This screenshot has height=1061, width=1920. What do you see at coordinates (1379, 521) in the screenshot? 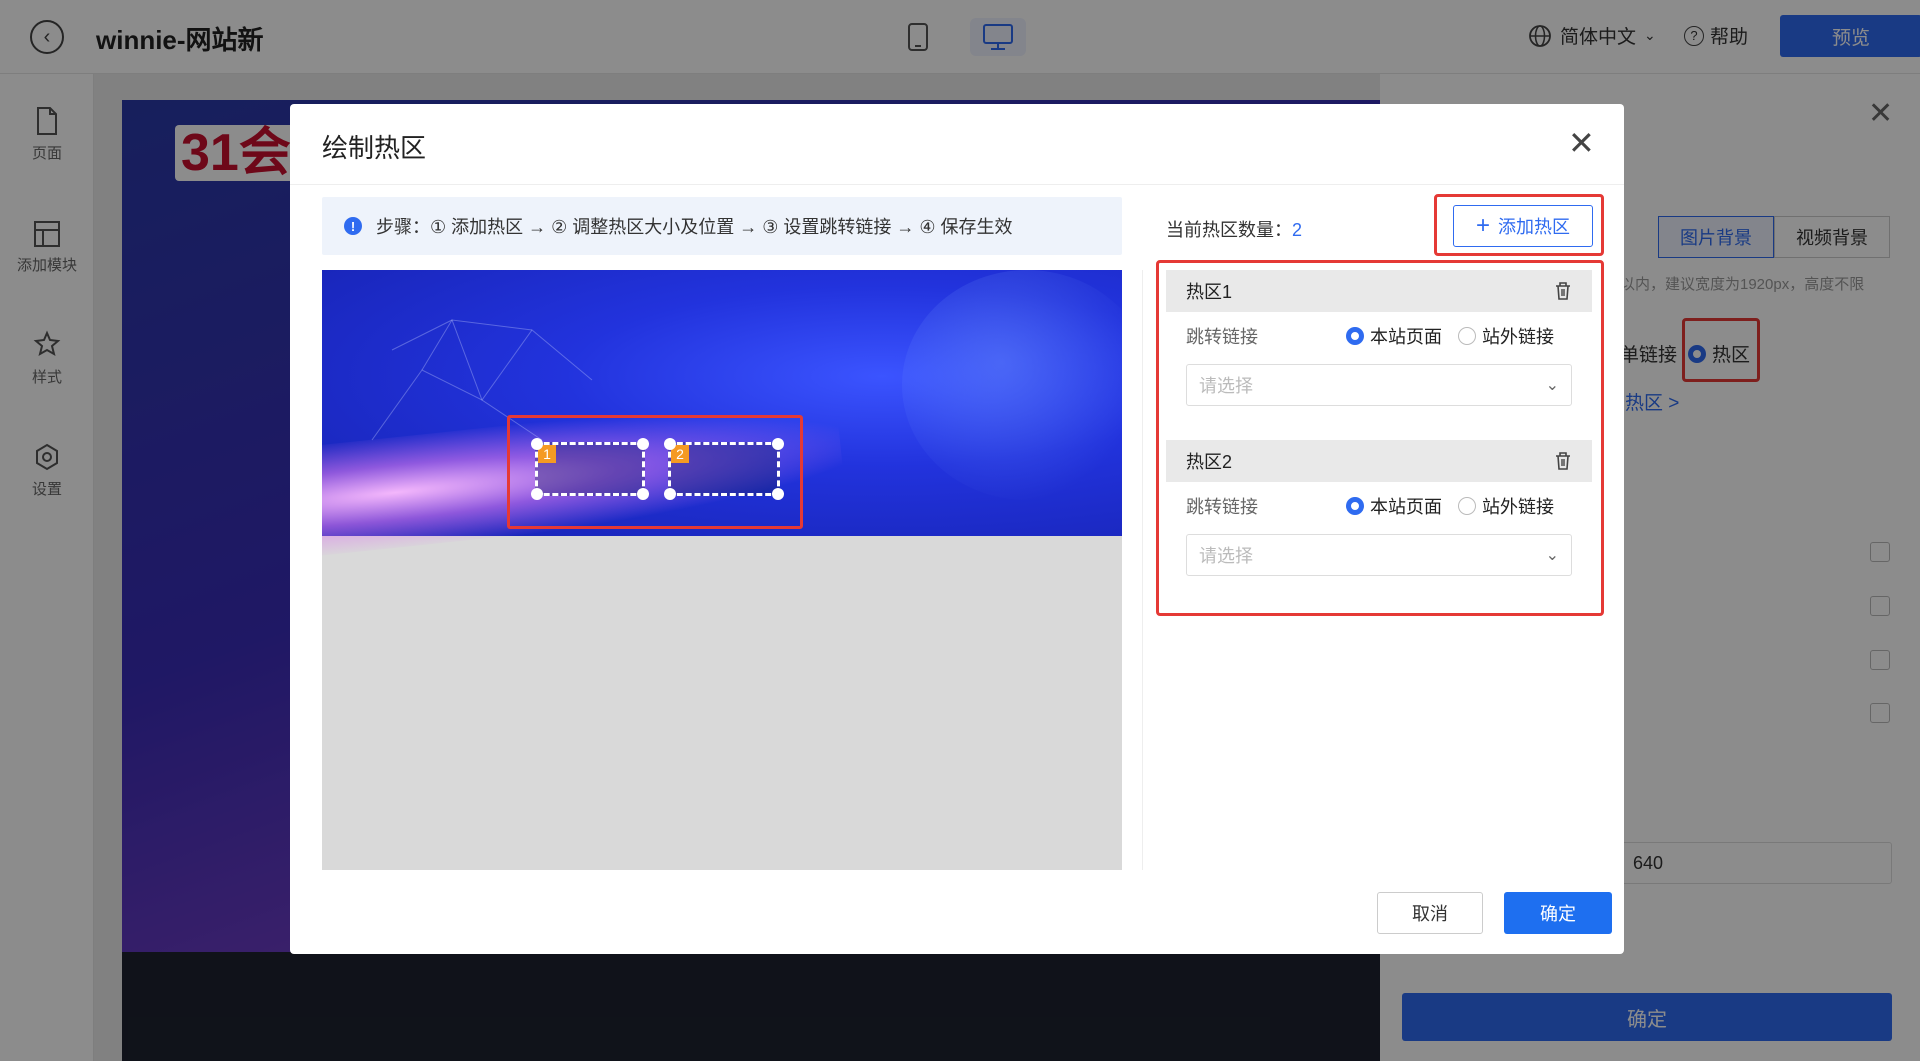
I see `hotzone-card-2: 热区2 跳转链接 本站页面 站外链接 请选择 ⌄` at bounding box center [1379, 521].